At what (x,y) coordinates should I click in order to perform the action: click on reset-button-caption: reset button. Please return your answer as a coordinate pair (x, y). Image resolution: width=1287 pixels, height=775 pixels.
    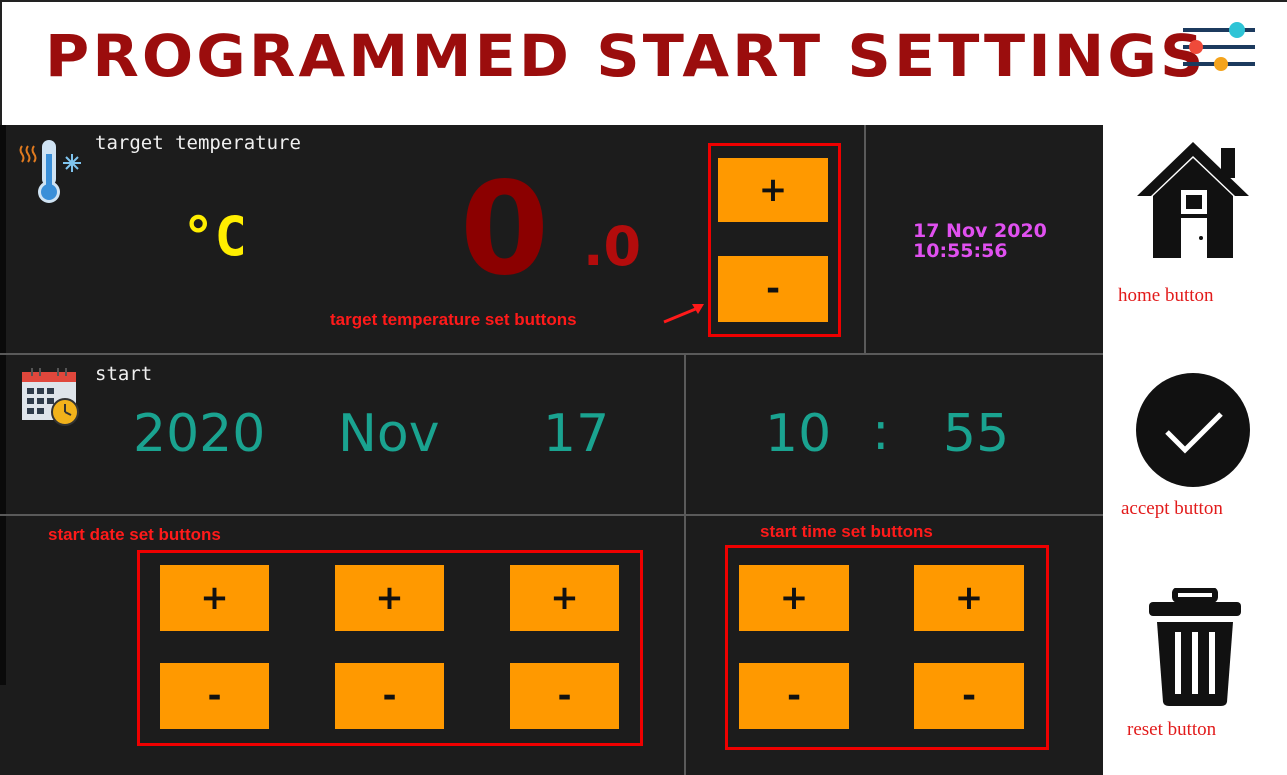
    Looking at the image, I should click on (1172, 729).